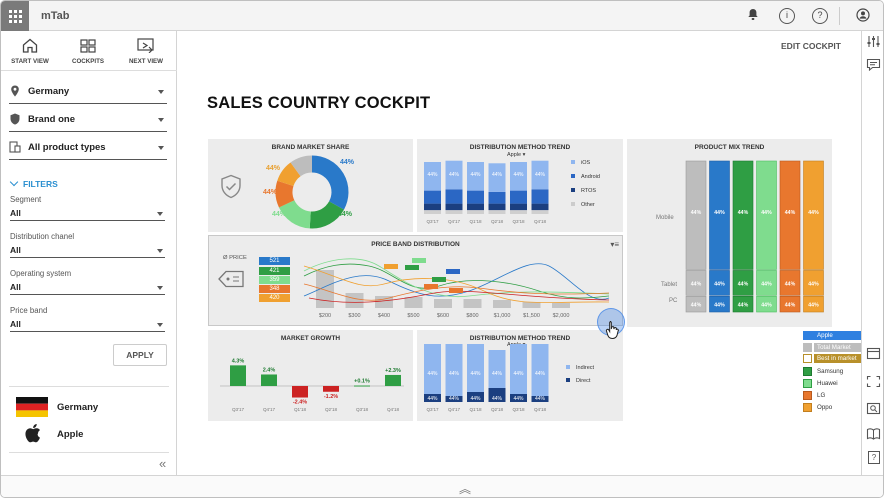 The width and height of the screenshot is (884, 498). I want to click on donut-slice, so click(301, 166).